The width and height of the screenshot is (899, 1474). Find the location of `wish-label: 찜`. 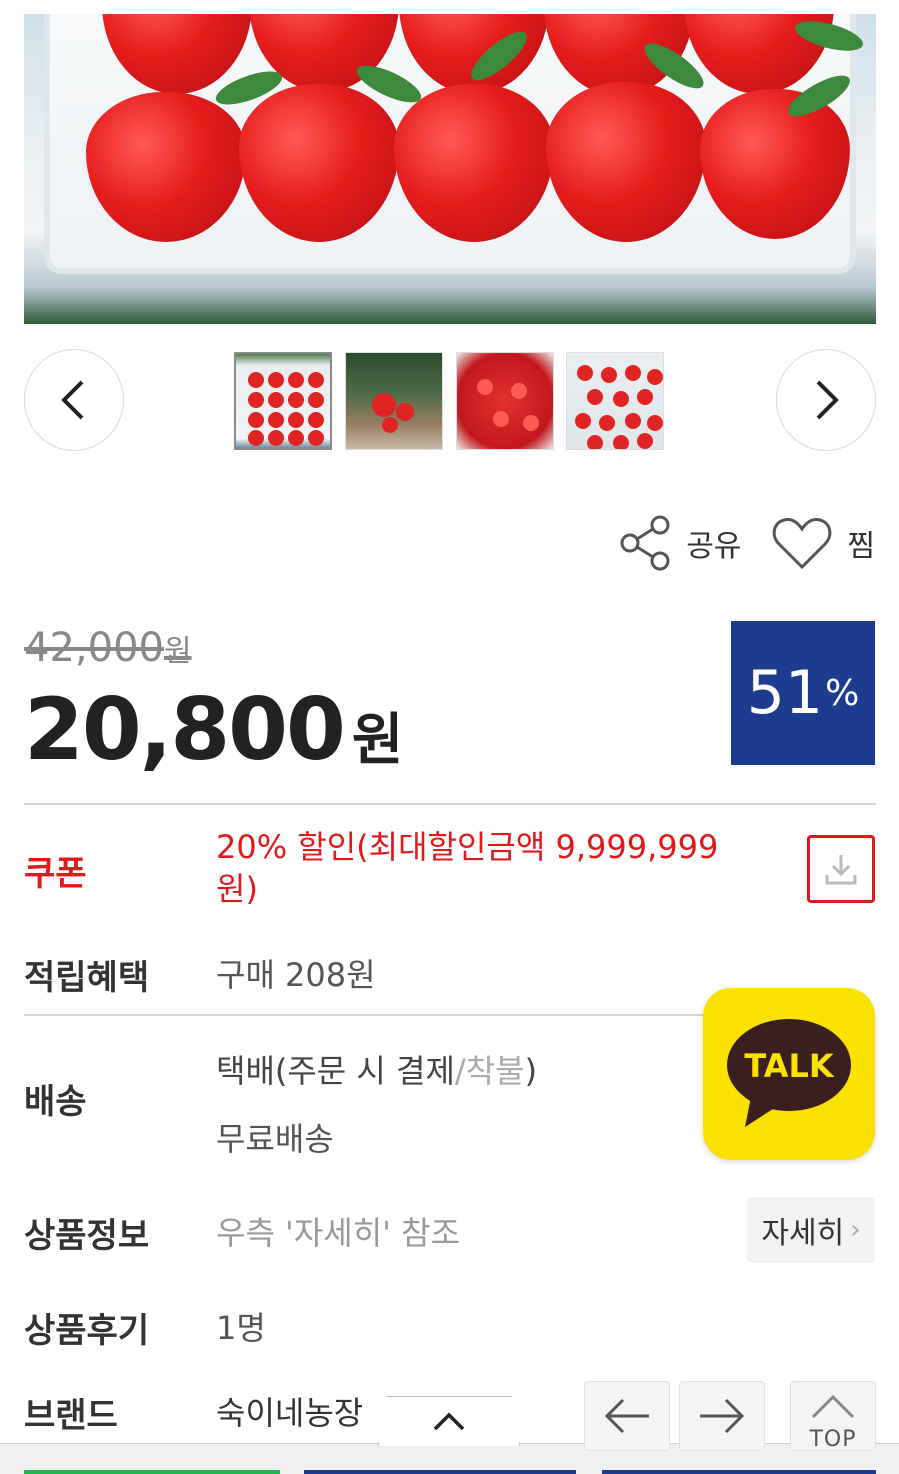

wish-label: 찜 is located at coordinates (861, 546).